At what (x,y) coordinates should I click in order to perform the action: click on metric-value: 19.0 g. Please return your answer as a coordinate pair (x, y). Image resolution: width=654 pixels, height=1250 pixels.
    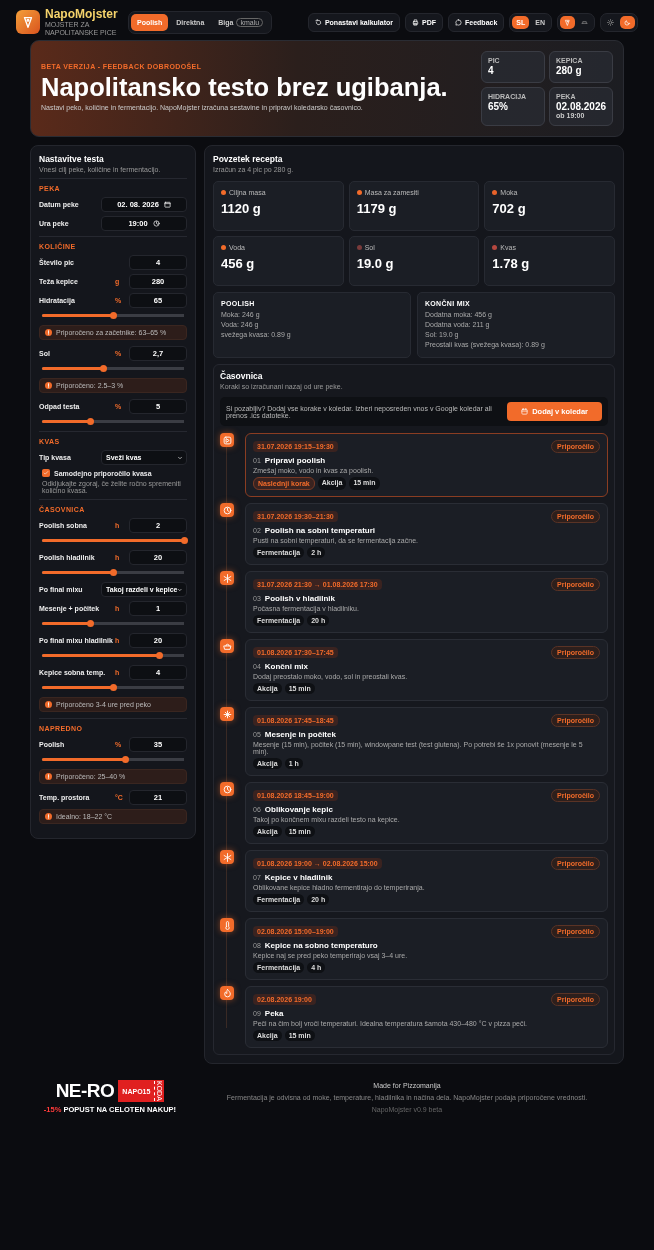
    Looking at the image, I should click on (375, 263).